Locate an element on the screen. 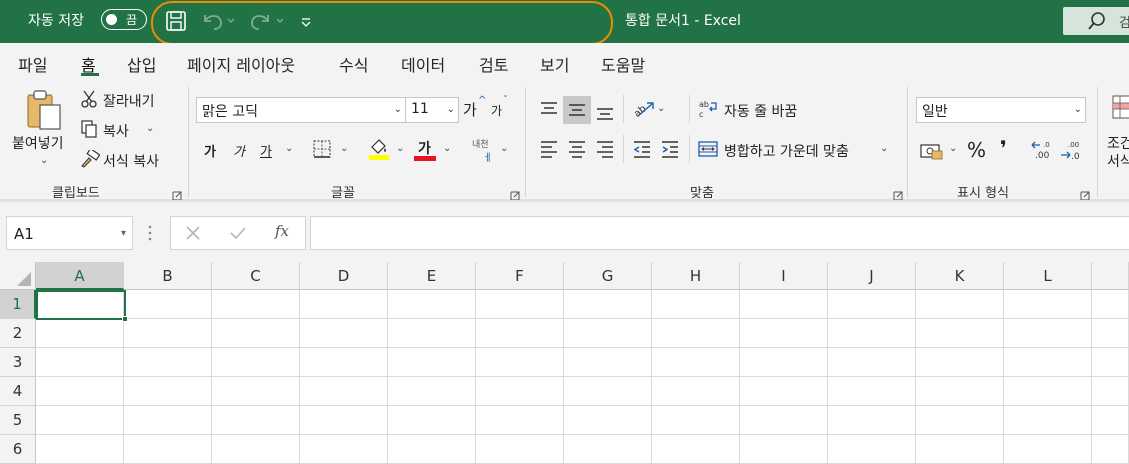 This screenshot has width=1129, height=464. middle-align-icon is located at coordinates (577, 112).